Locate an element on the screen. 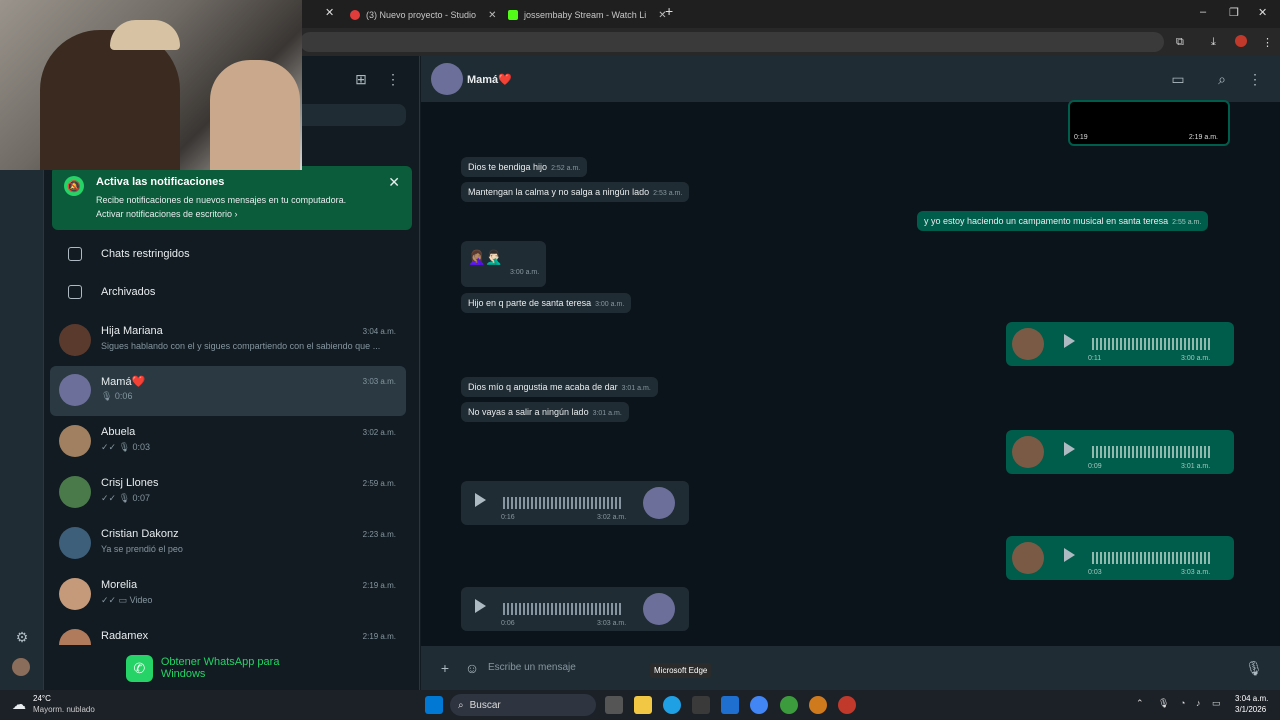  chat-item-abuela: Abuela 3:02 a.m. ✓✓ 🎙 0:03 is located at coordinates (228, 442).